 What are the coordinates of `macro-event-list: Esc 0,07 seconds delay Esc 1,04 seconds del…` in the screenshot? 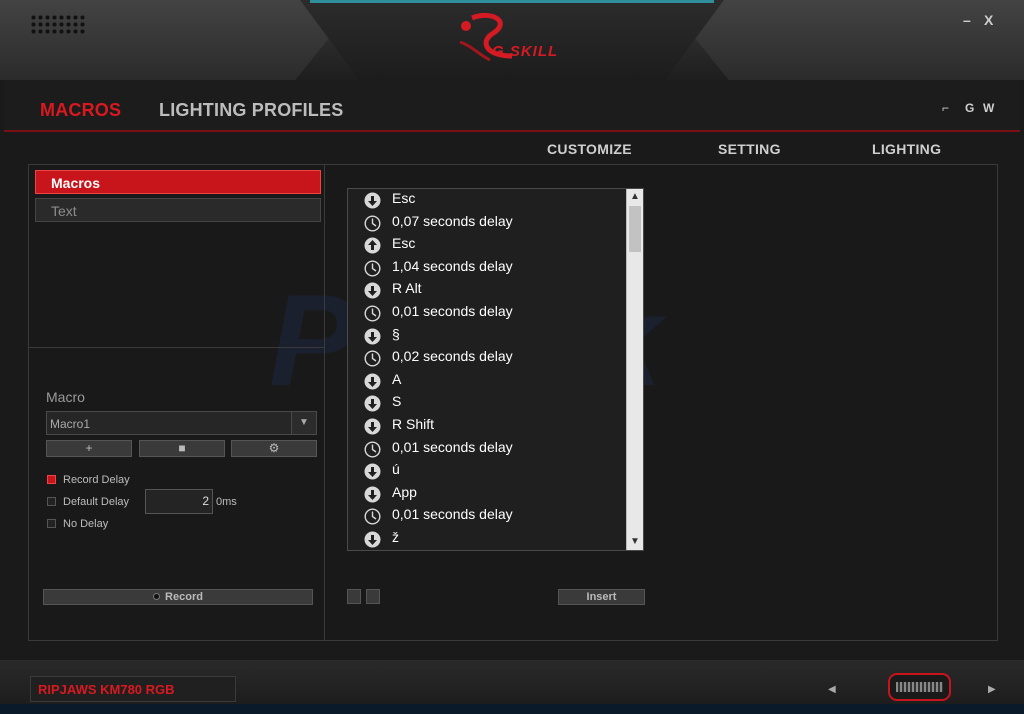 It's located at (495, 369).